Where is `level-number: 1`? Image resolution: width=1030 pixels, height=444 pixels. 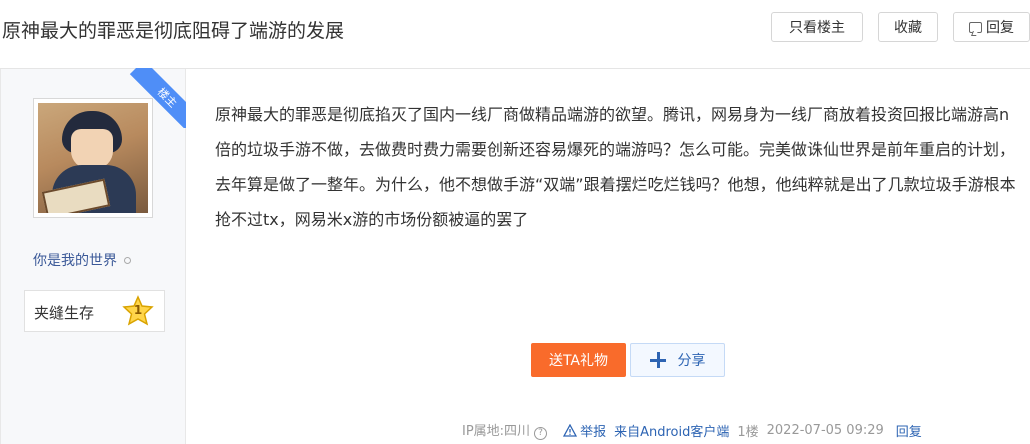 level-number: 1 is located at coordinates (138, 310).